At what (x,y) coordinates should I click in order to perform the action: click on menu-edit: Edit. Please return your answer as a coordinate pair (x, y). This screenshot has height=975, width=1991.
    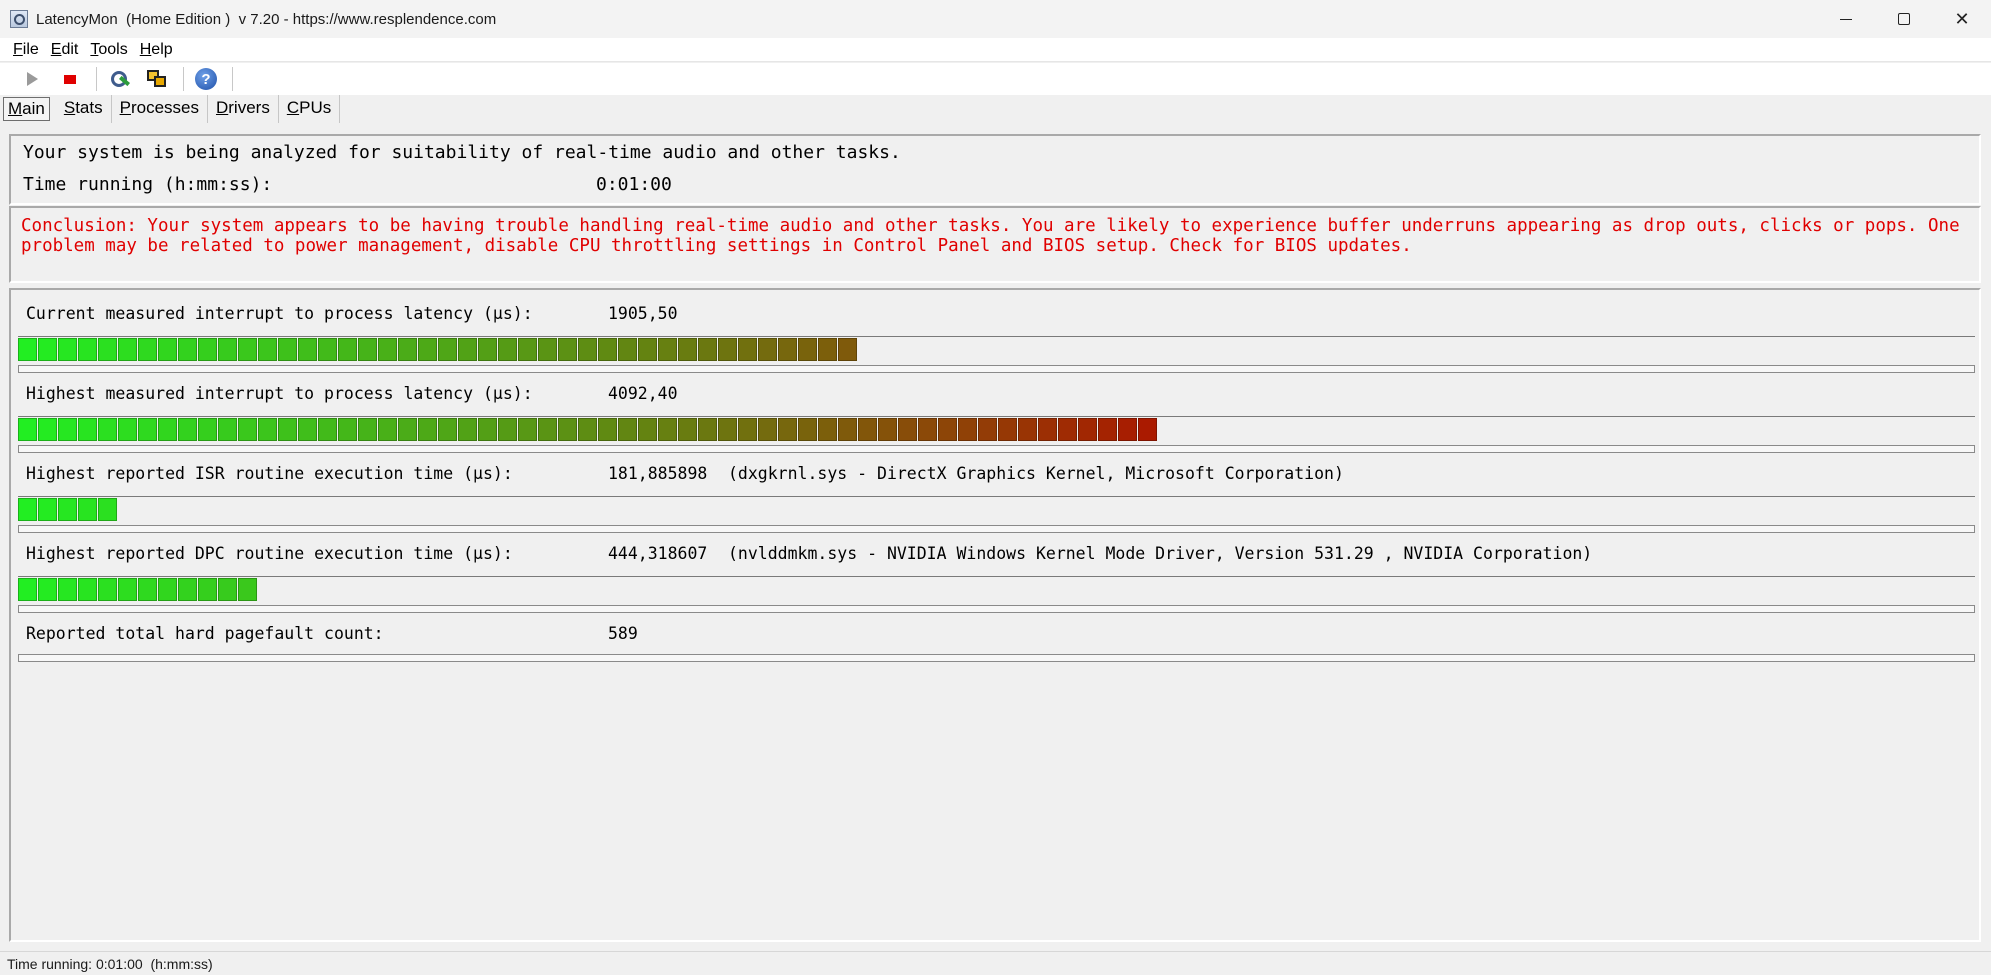
    Looking at the image, I should click on (65, 50).